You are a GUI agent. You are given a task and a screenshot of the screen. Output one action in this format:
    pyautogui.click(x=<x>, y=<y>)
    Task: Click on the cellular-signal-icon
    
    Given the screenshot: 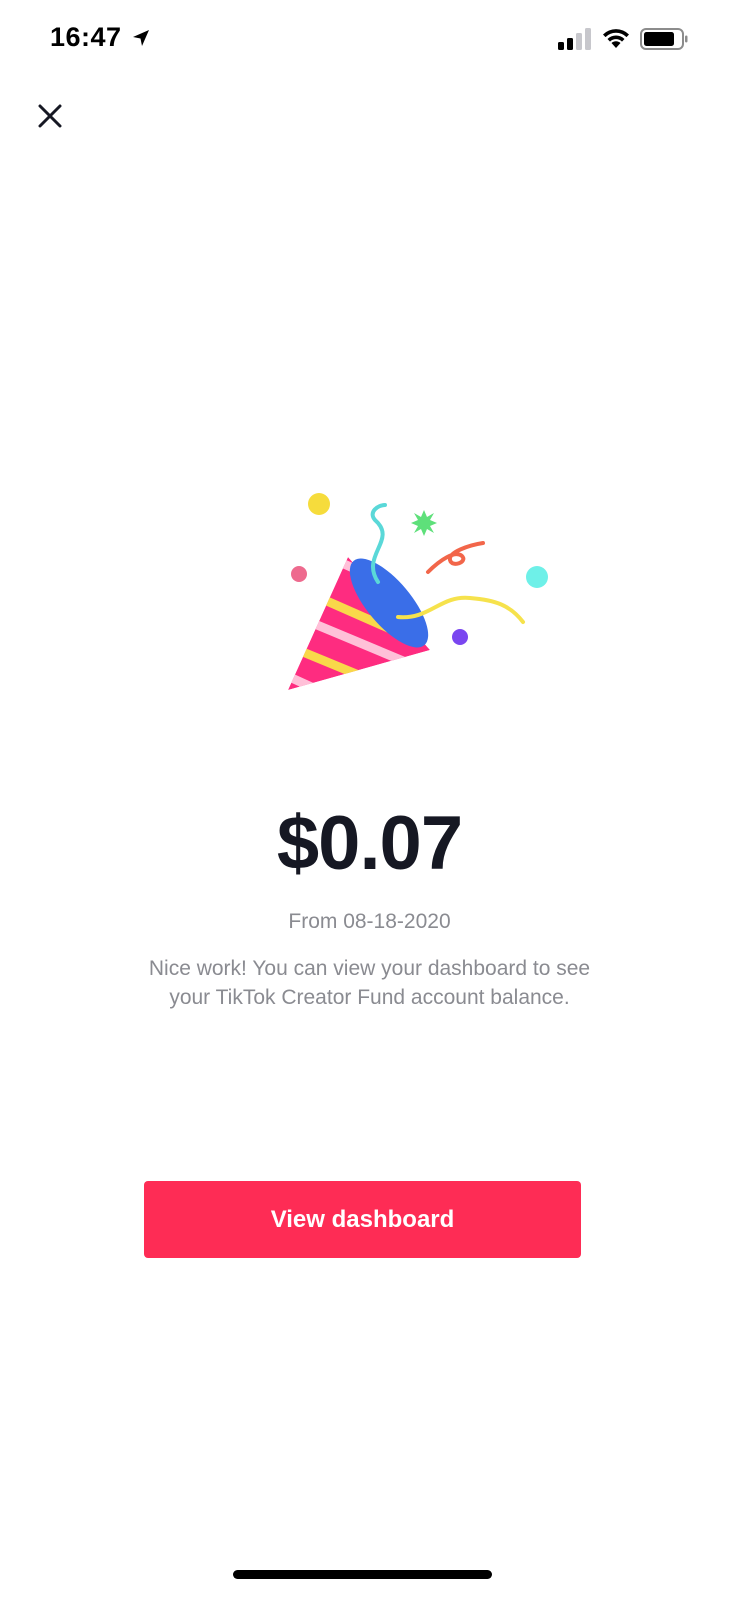 What is the action you would take?
    pyautogui.click(x=574, y=39)
    